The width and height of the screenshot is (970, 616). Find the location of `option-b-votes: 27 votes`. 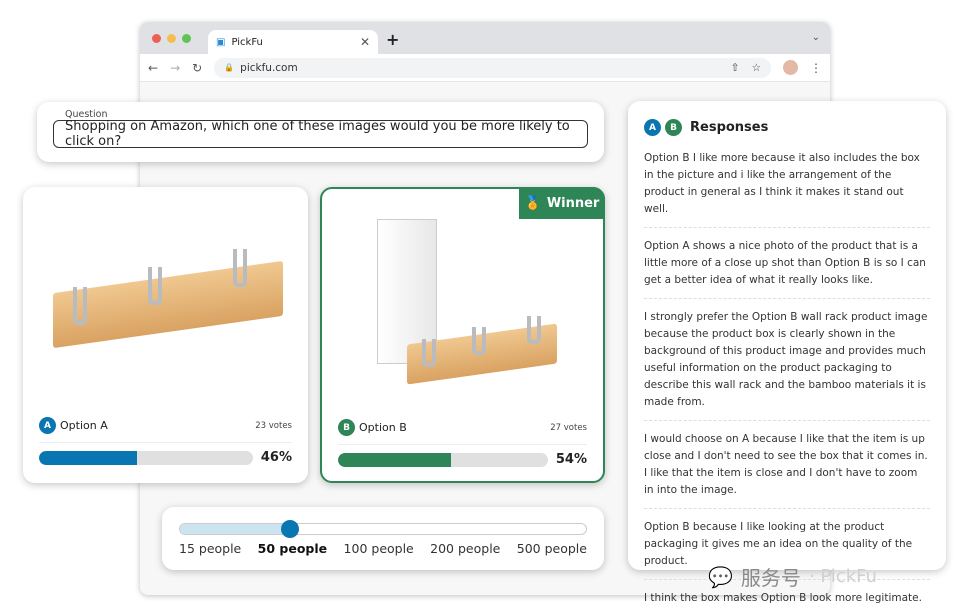

option-b-votes: 27 votes is located at coordinates (568, 427).